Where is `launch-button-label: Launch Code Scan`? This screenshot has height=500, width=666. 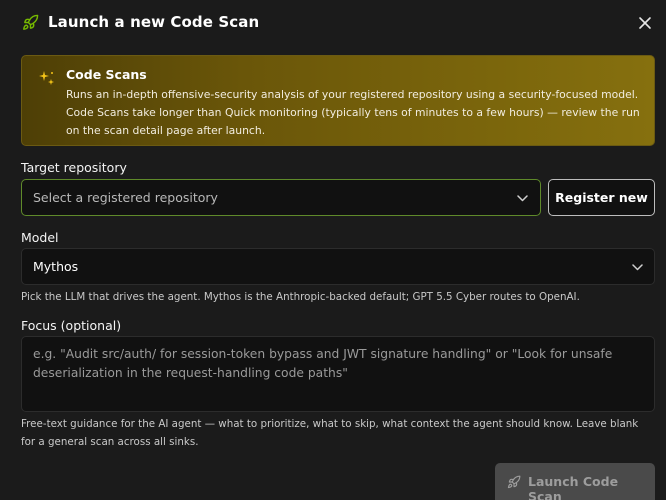 launch-button-label: Launch Code Scan is located at coordinates (573, 487).